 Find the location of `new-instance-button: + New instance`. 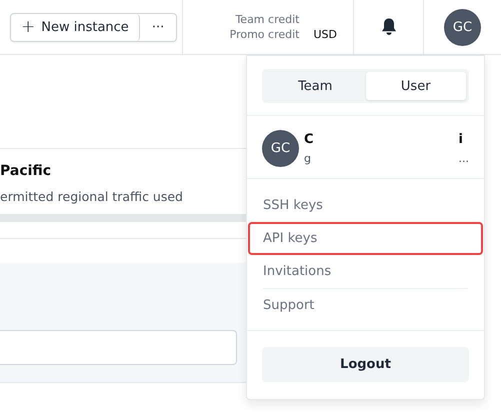

new-instance-button: + New instance is located at coordinates (75, 27).